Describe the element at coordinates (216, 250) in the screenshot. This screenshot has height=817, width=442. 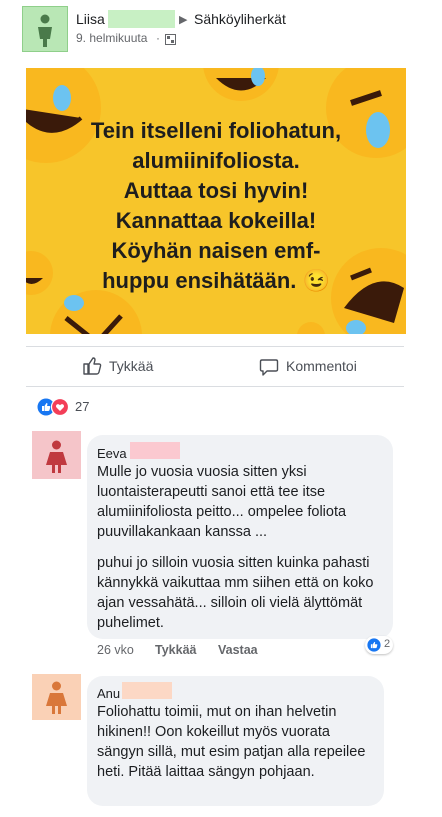
I see `meme-line: Köyhän naisen emf-` at that location.